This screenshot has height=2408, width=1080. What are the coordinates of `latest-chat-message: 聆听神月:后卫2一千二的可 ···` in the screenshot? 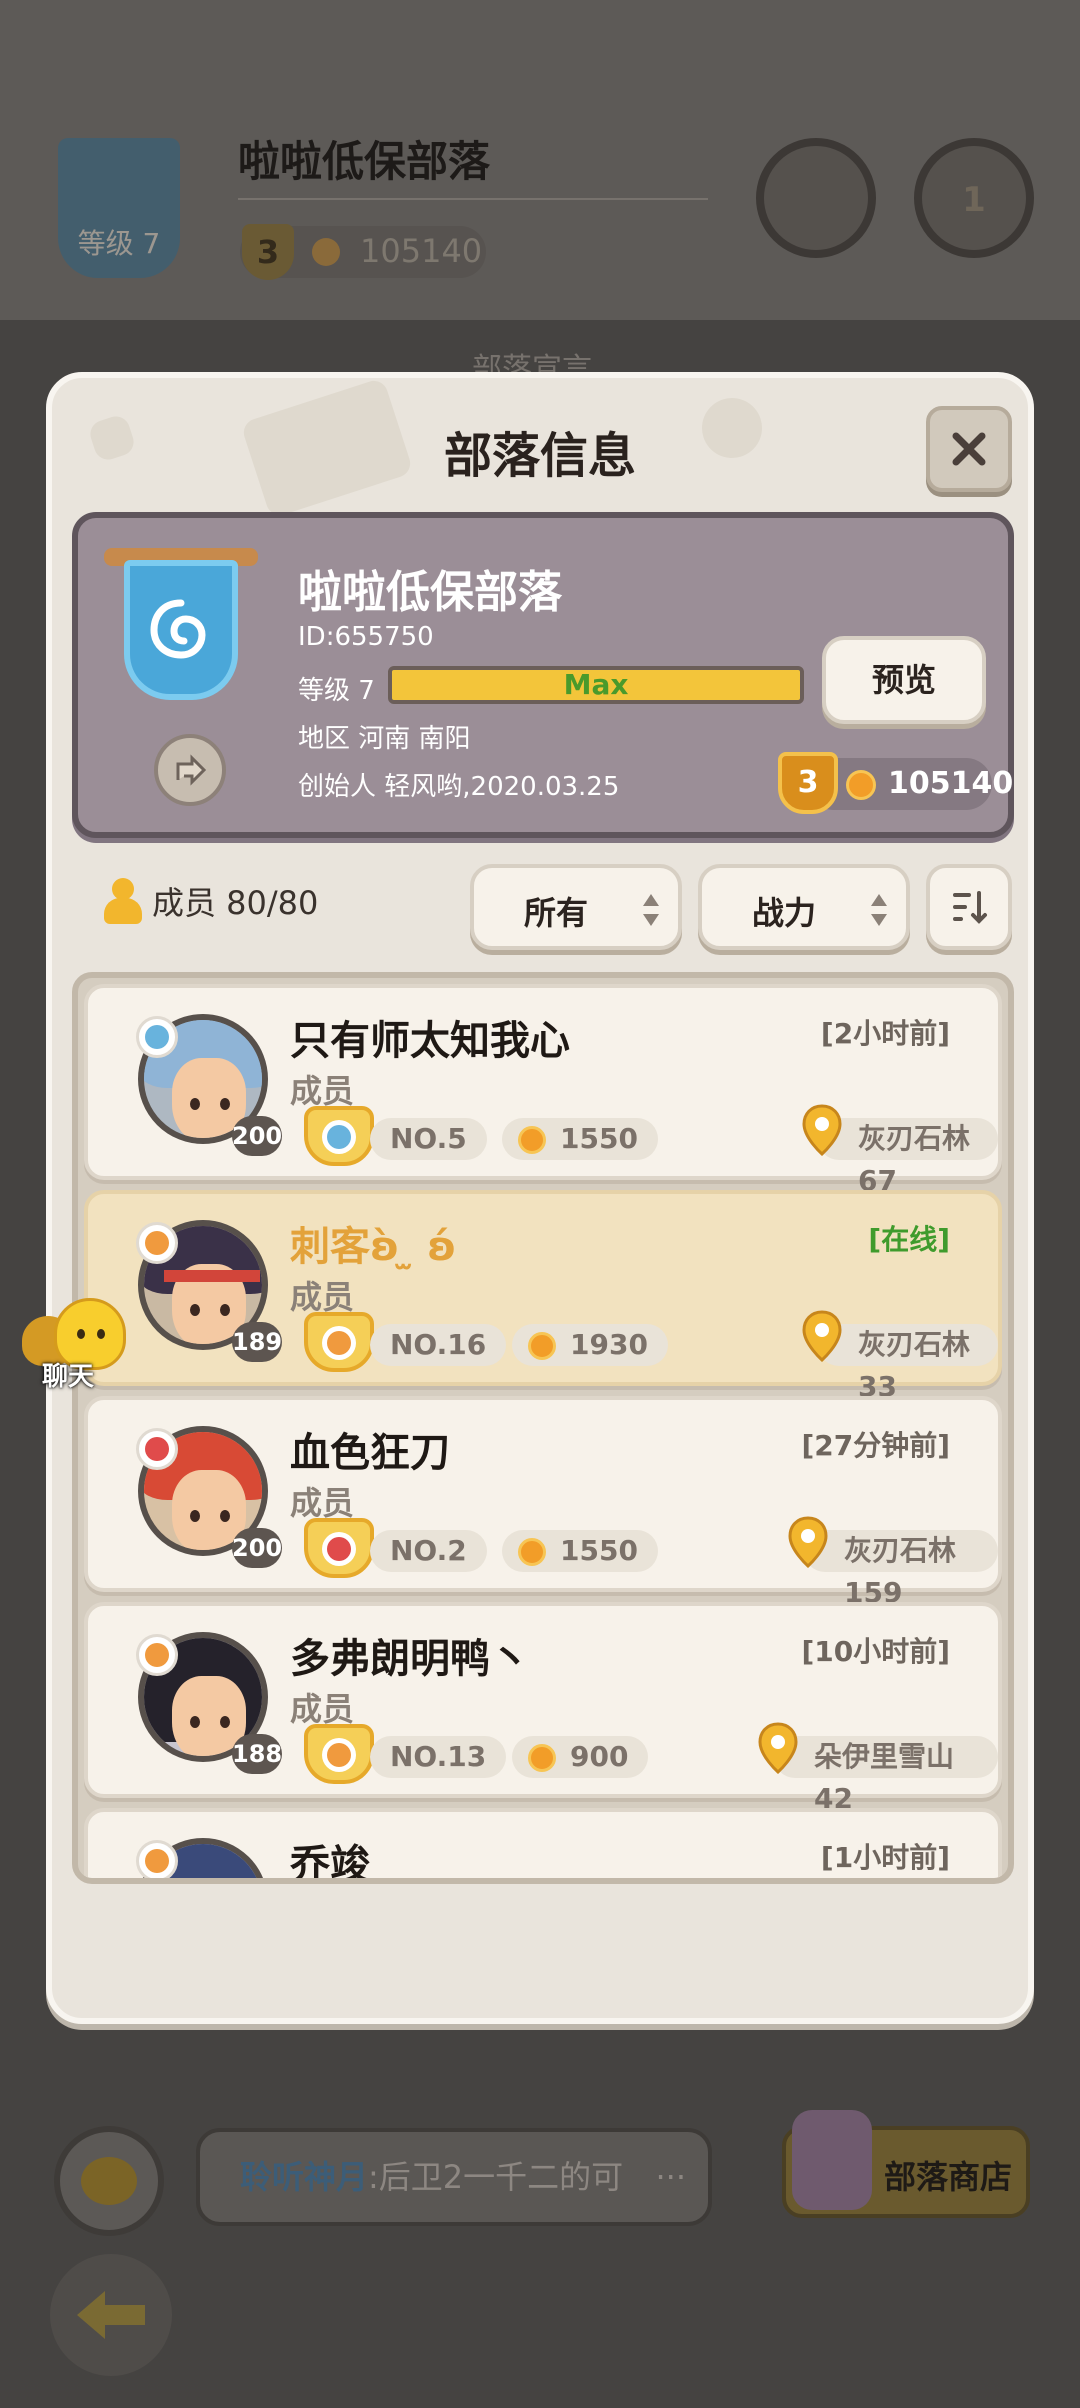 It's located at (454, 2177).